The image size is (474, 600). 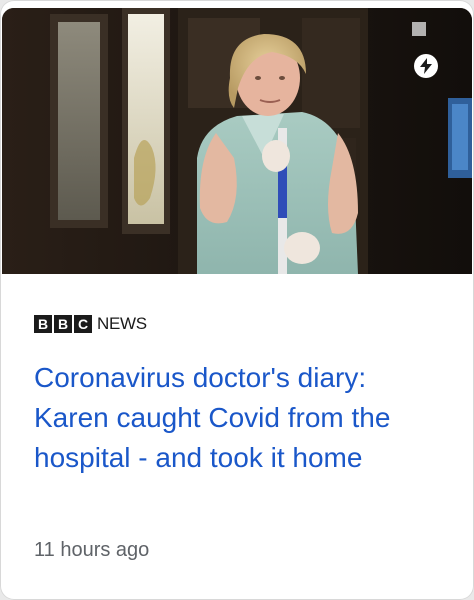 What do you see at coordinates (63, 324) in the screenshot?
I see `bbc-logo-letter-b2: B` at bounding box center [63, 324].